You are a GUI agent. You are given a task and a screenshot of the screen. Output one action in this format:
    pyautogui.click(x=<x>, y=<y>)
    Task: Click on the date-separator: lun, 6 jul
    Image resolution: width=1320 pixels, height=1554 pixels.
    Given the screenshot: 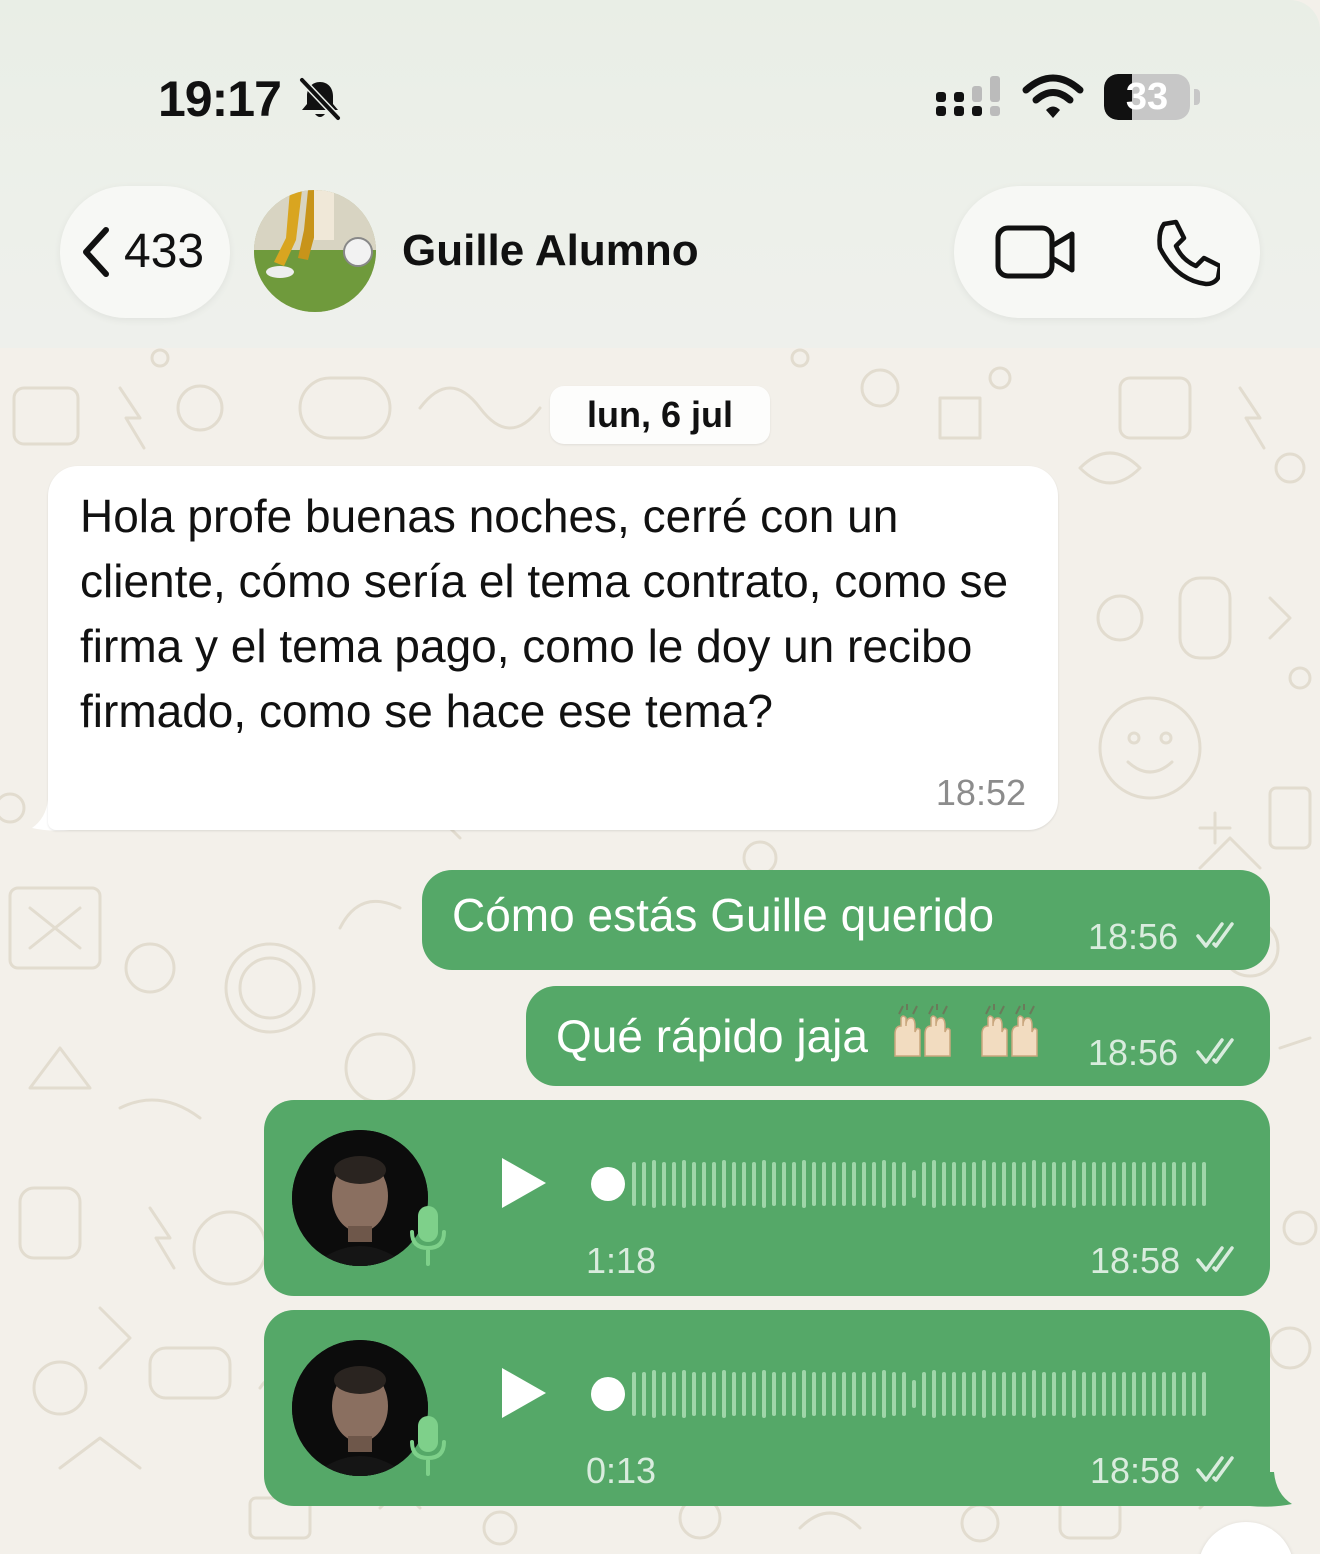 What is the action you would take?
    pyautogui.click(x=660, y=415)
    